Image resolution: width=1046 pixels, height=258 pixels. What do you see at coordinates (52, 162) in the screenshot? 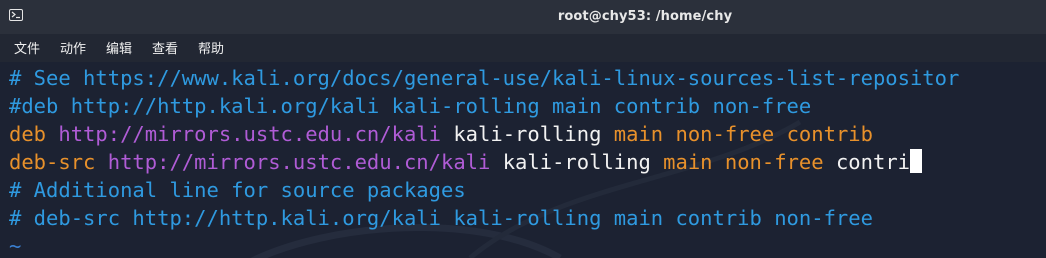
I see `deb-src-keyword: deb-src` at bounding box center [52, 162].